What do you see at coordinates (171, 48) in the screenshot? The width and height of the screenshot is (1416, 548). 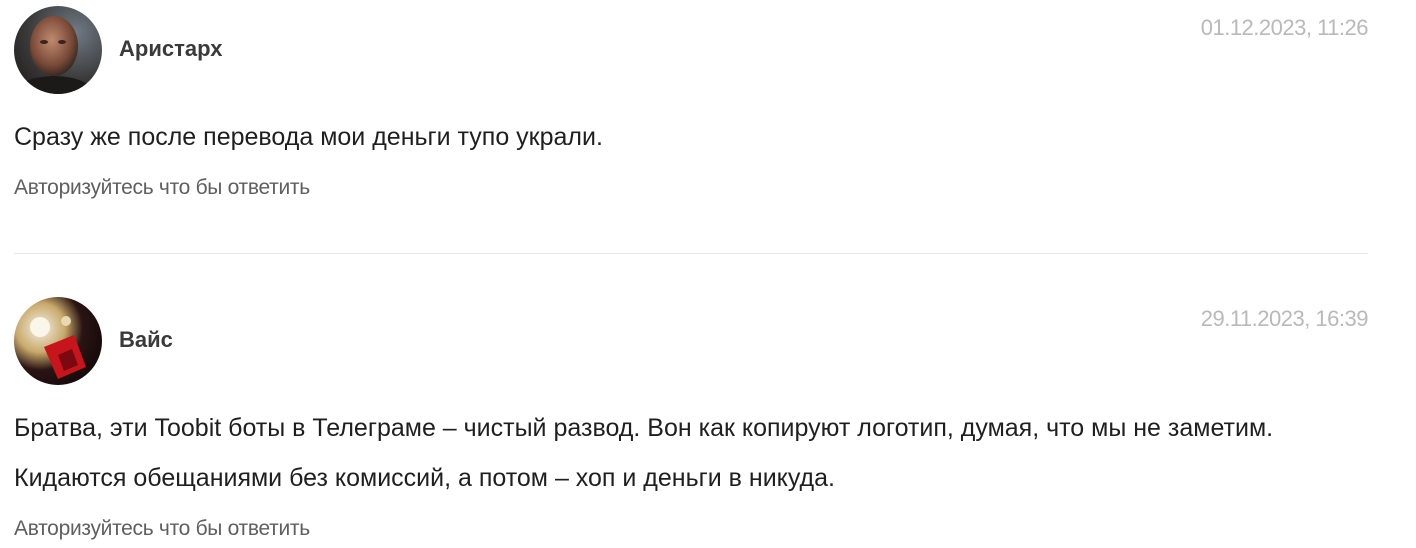 I see `author-name: Аристарх` at bounding box center [171, 48].